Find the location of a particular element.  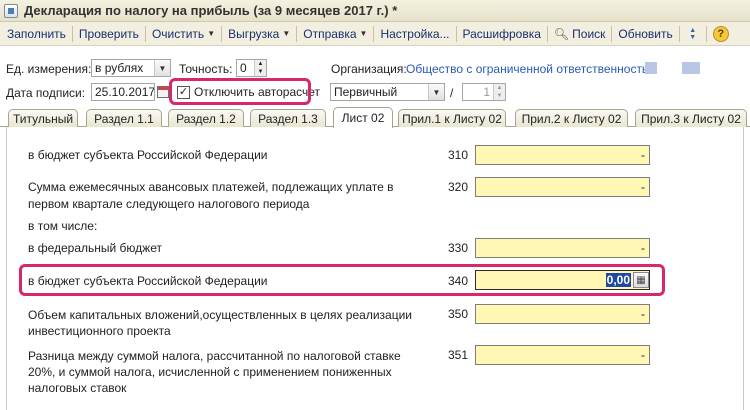

row-330-label: в федеральный бюджет is located at coordinates (95, 248).